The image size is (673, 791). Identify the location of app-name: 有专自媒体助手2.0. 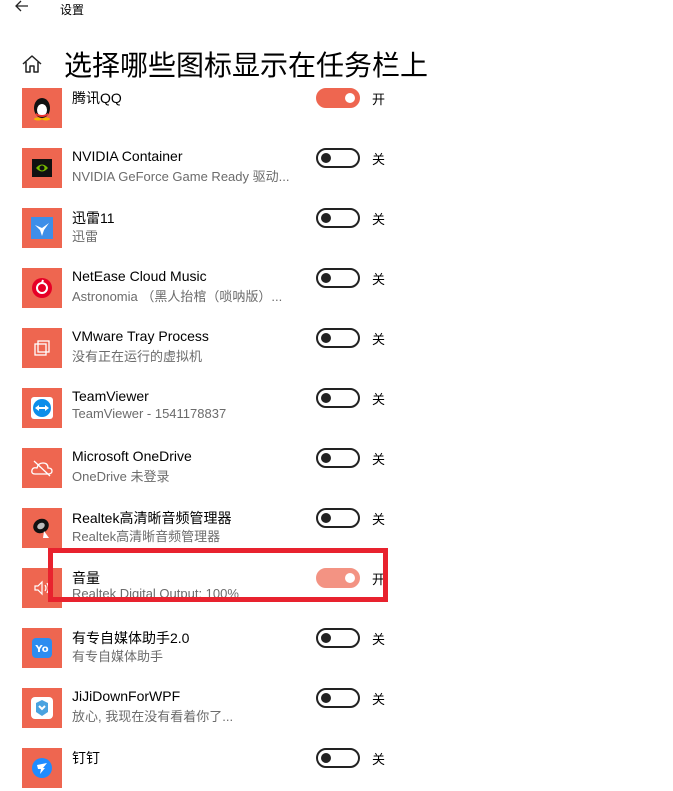
(131, 638).